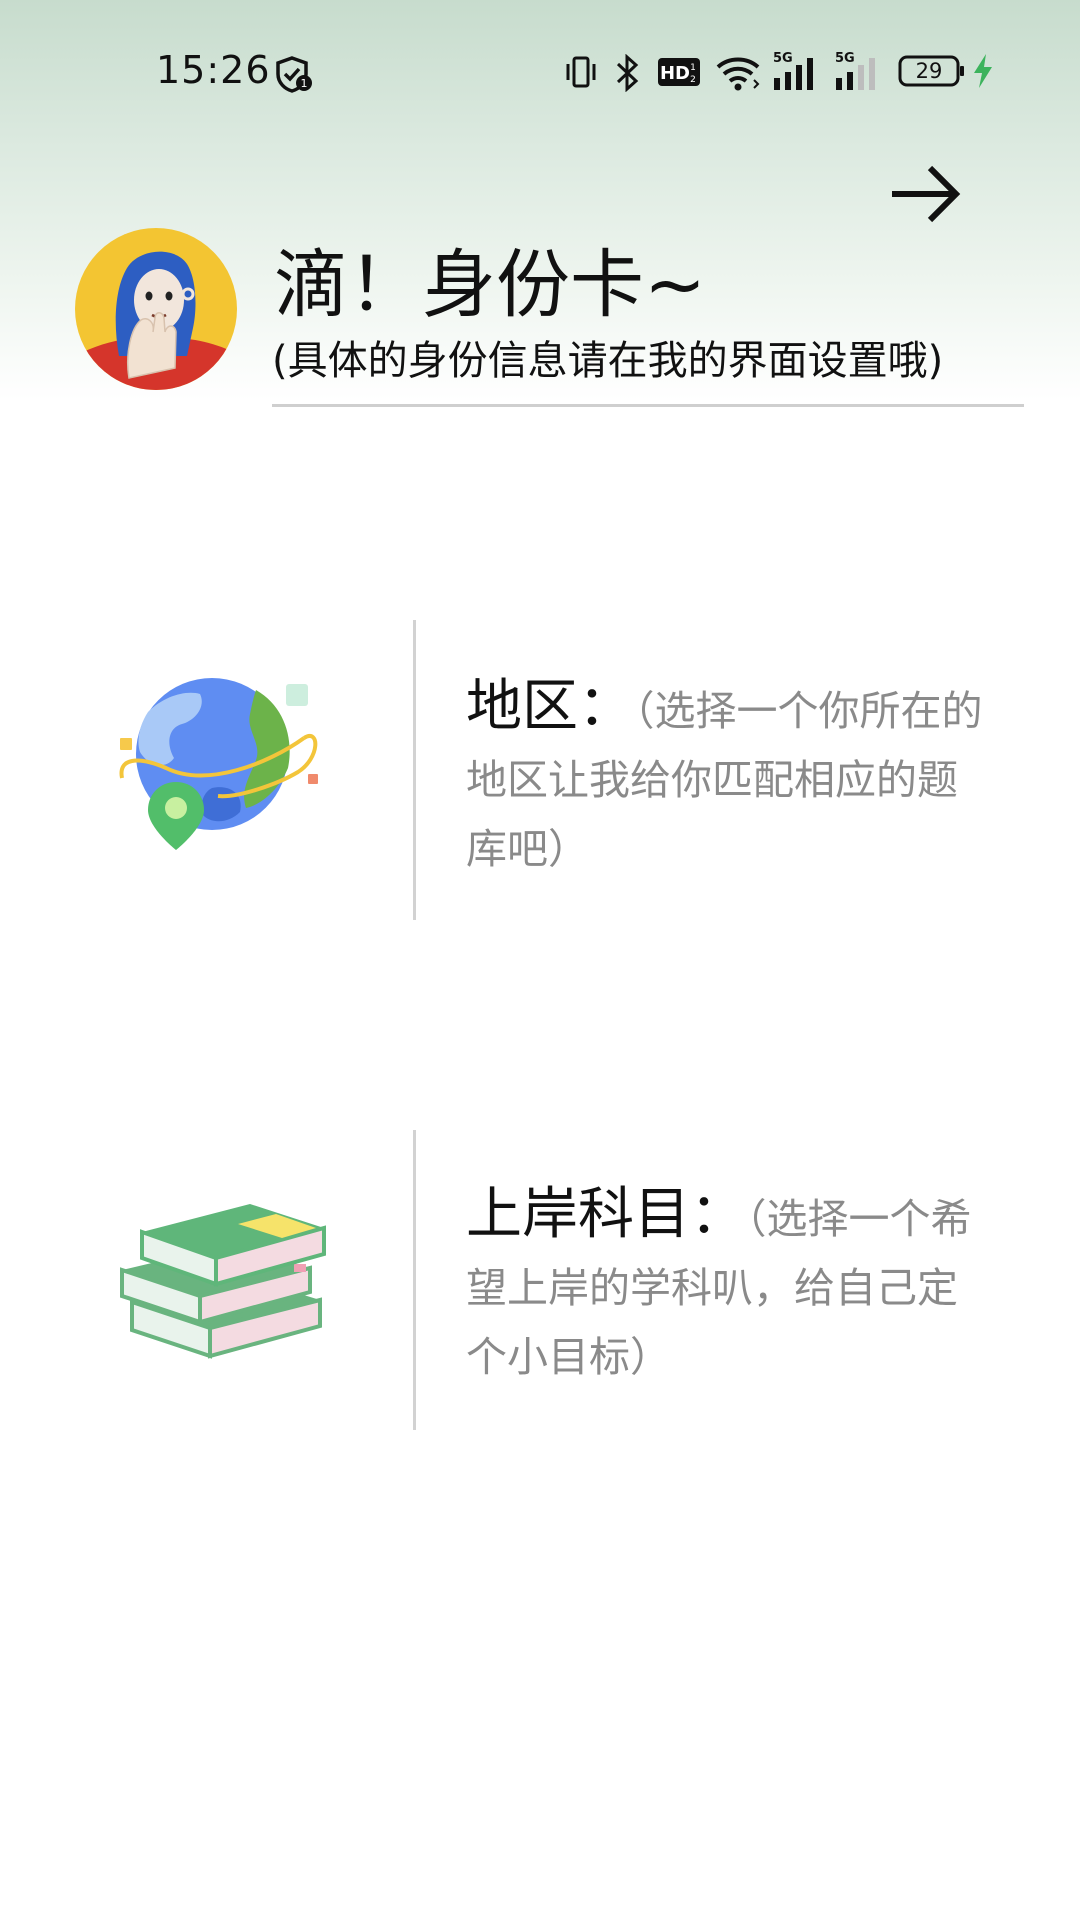 The height and width of the screenshot is (1920, 1080). What do you see at coordinates (608, 361) in the screenshot?
I see `page-subtitle: (具体的身份信息请在我的界面设置哦)` at bounding box center [608, 361].